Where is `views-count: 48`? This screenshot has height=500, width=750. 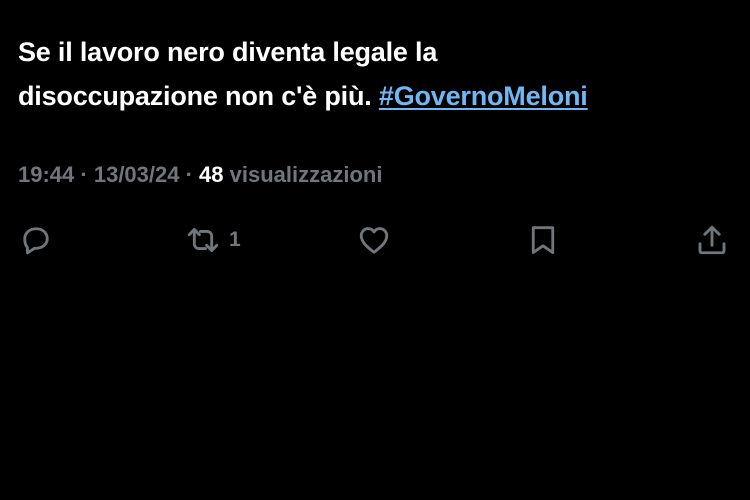
views-count: 48 is located at coordinates (211, 174).